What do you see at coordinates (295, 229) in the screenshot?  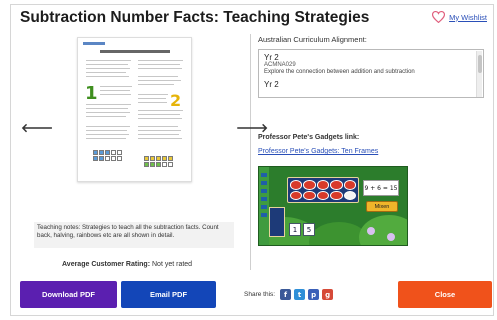 I see `gadget-tile: 1` at bounding box center [295, 229].